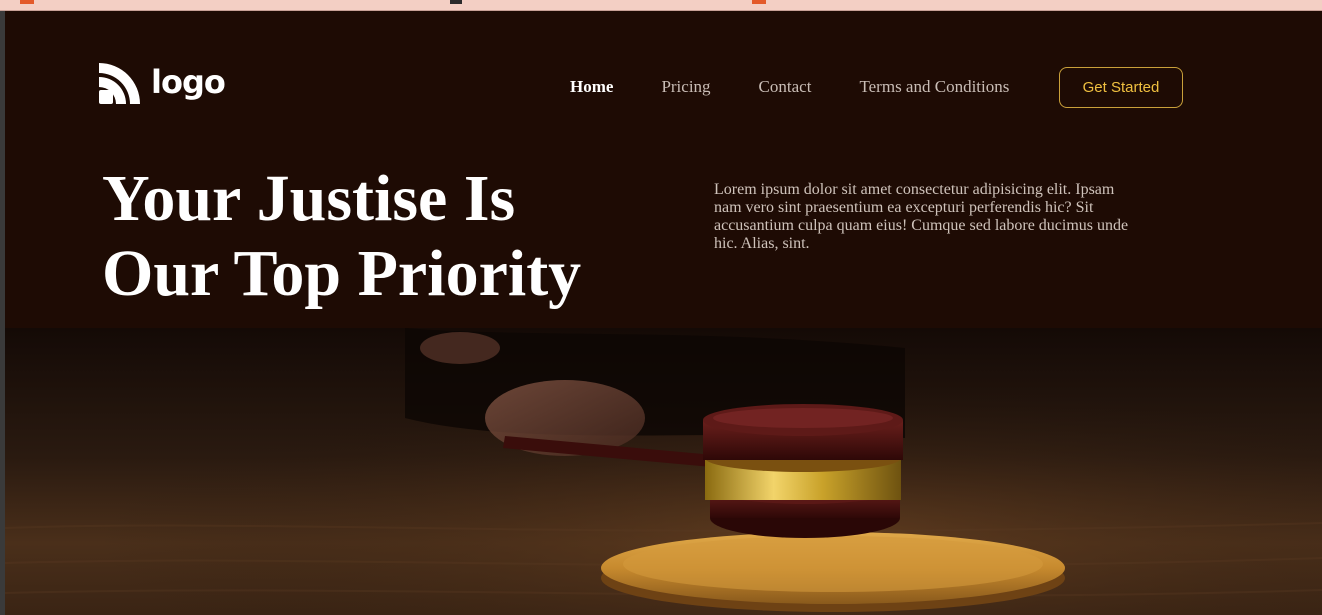 Image resolution: width=1322 pixels, height=615 pixels. What do you see at coordinates (661, 5) in the screenshot?
I see `browser-top-strip` at bounding box center [661, 5].